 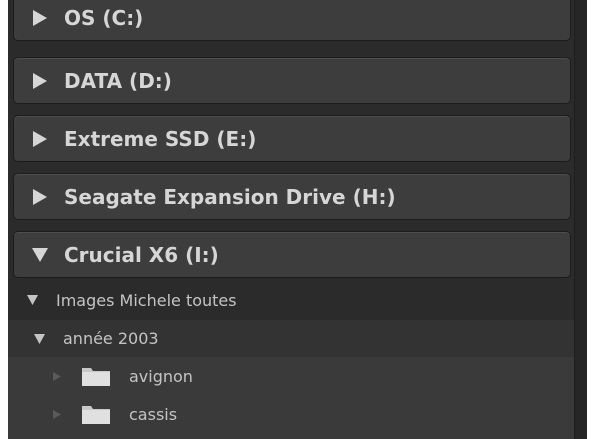 I want to click on drive-header-d: DATA (D:), so click(x=292, y=80).